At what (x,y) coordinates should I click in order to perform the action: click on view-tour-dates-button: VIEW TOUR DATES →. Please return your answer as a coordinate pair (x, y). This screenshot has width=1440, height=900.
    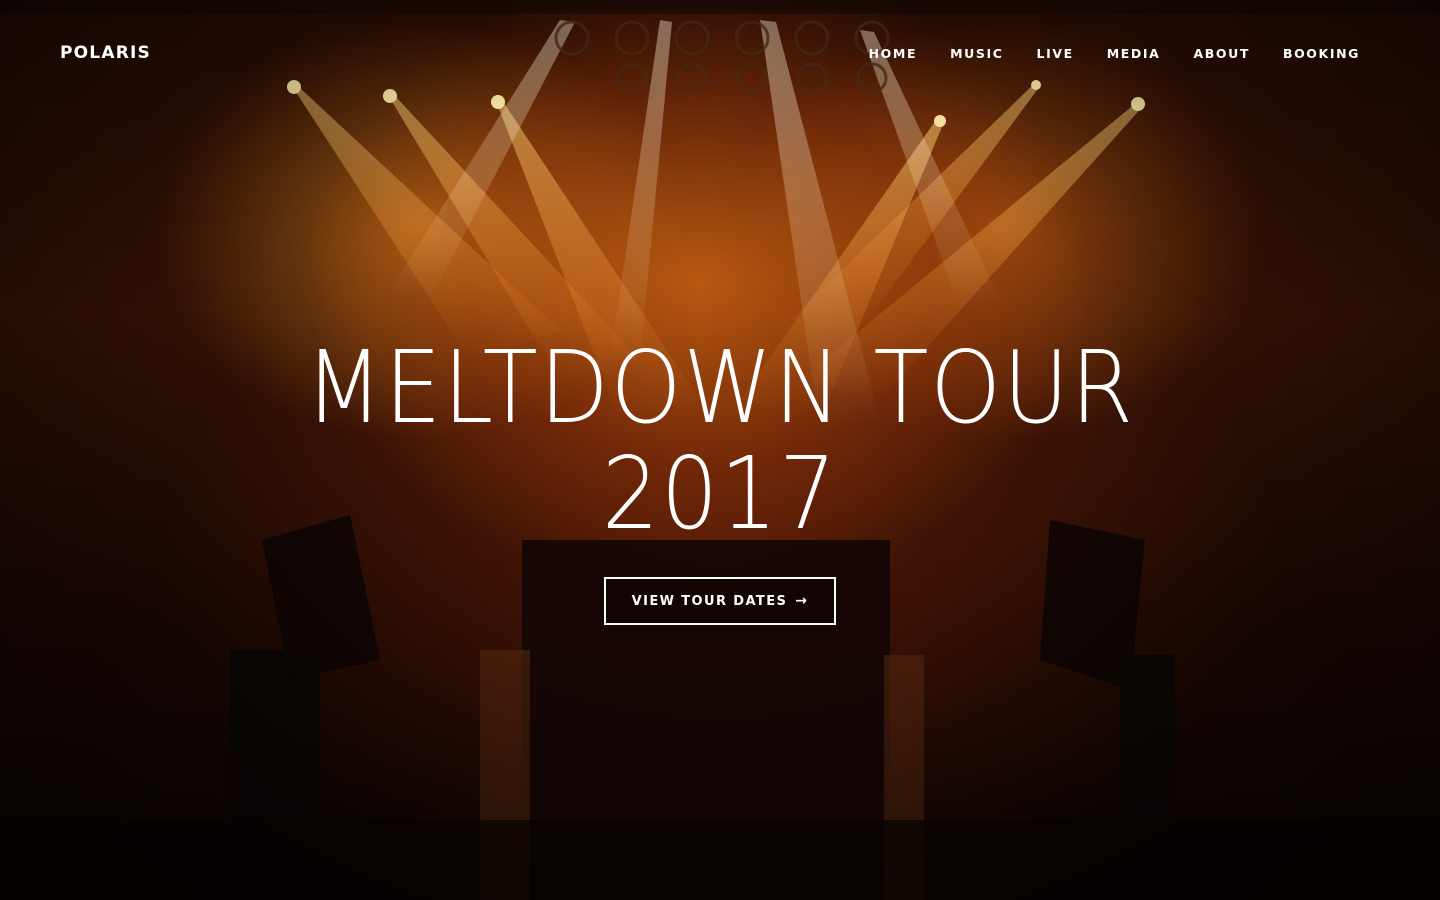
    Looking at the image, I should click on (720, 601).